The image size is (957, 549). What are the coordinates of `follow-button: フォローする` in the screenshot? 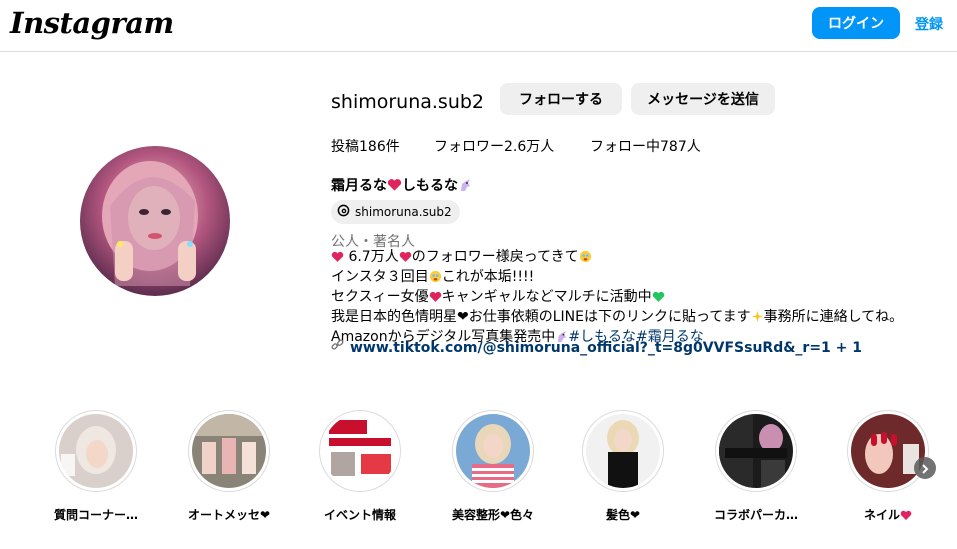 It's located at (561, 99).